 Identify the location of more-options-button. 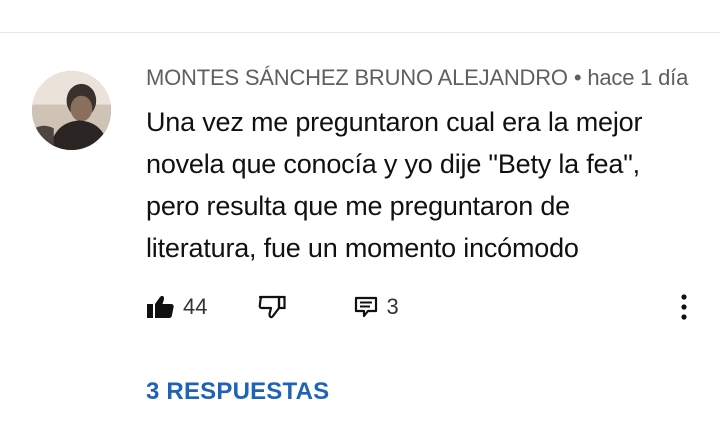
(684, 307).